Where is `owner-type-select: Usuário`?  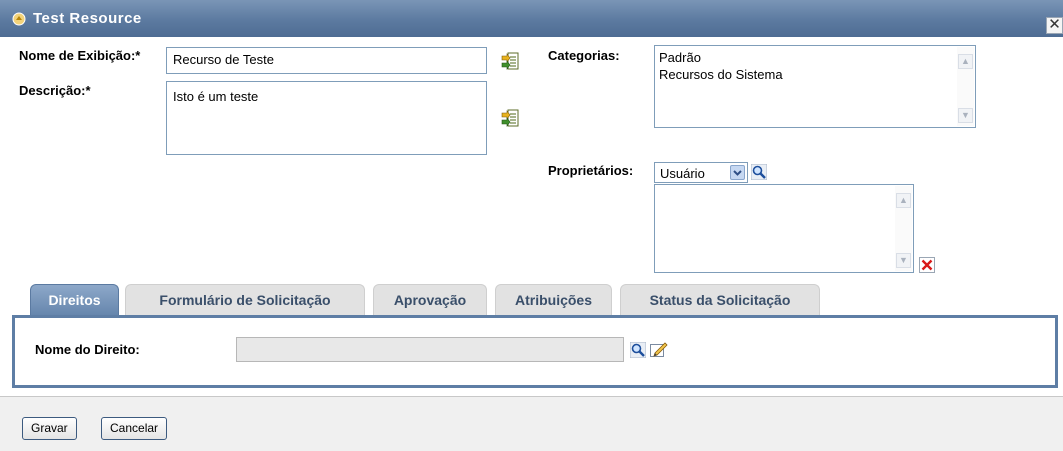 owner-type-select: Usuário is located at coordinates (701, 172).